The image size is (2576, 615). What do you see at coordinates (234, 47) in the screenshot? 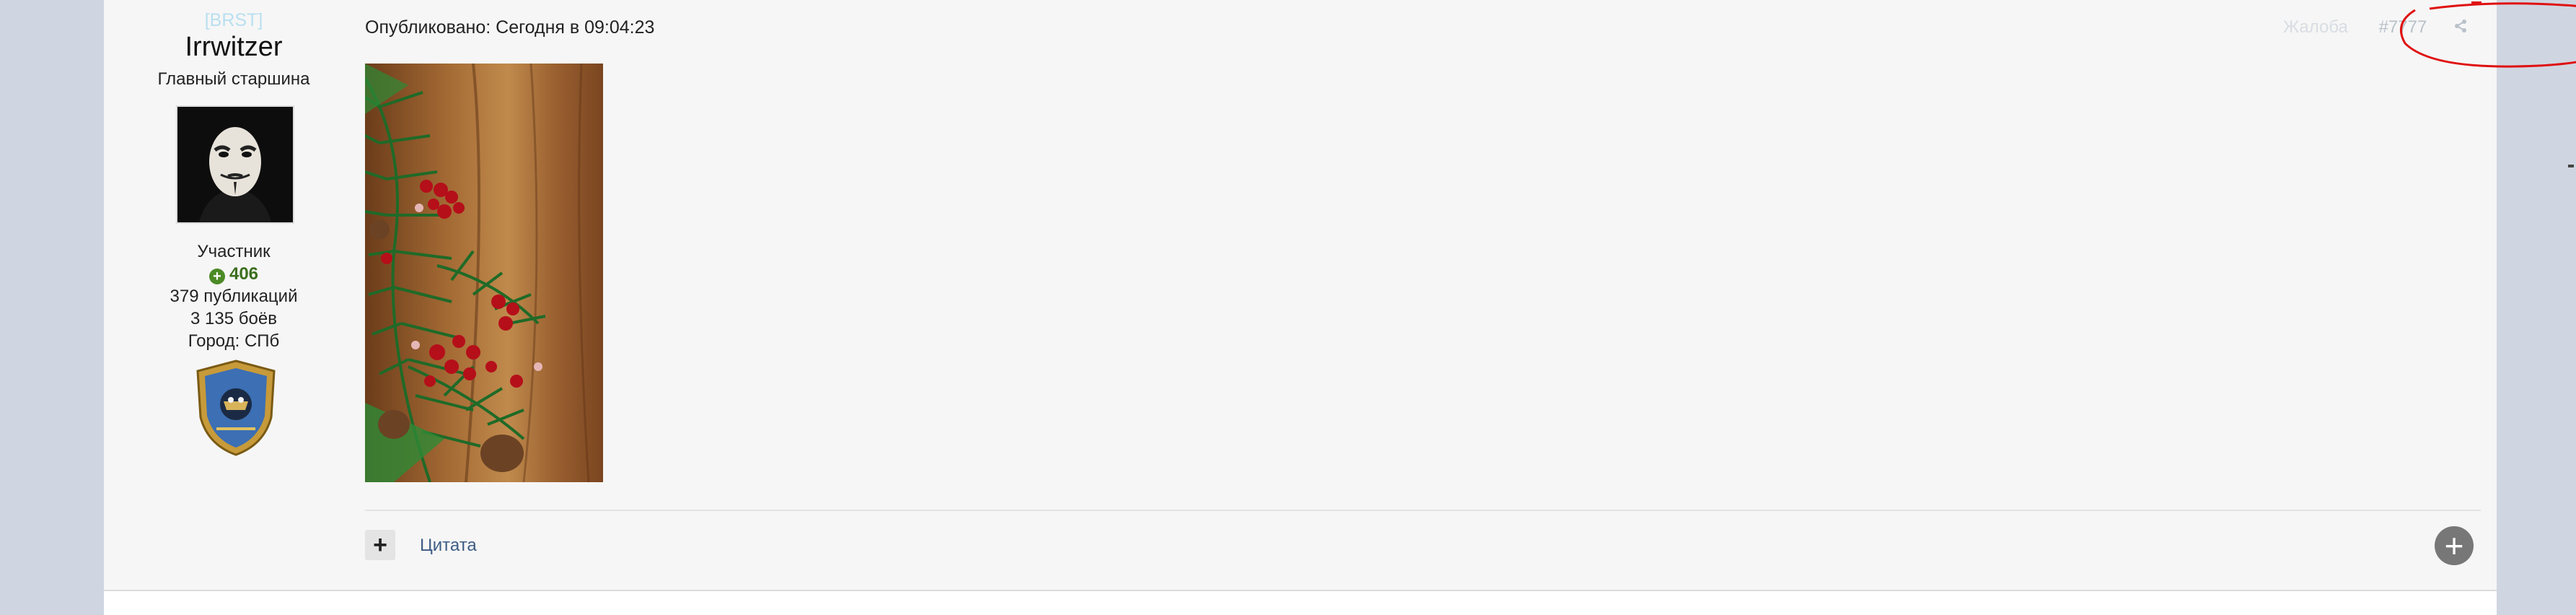
I see `username: Irrwitzer` at bounding box center [234, 47].